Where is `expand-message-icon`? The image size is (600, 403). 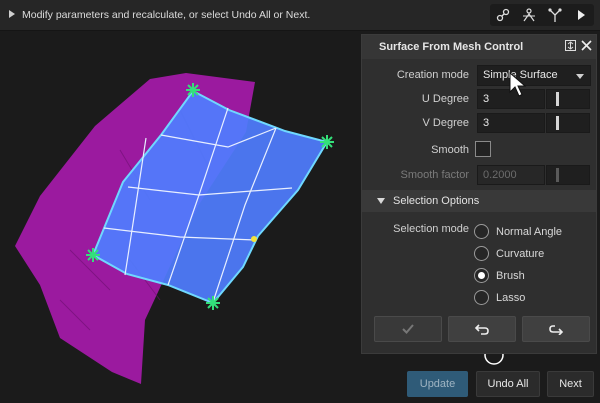 expand-message-icon is located at coordinates (12, 14).